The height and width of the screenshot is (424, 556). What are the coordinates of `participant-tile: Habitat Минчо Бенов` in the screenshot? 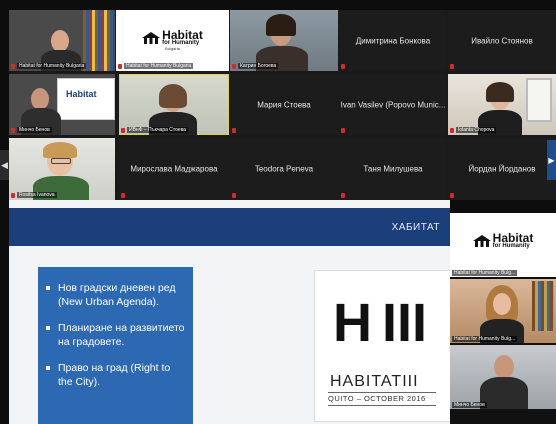 It's located at (62, 104).